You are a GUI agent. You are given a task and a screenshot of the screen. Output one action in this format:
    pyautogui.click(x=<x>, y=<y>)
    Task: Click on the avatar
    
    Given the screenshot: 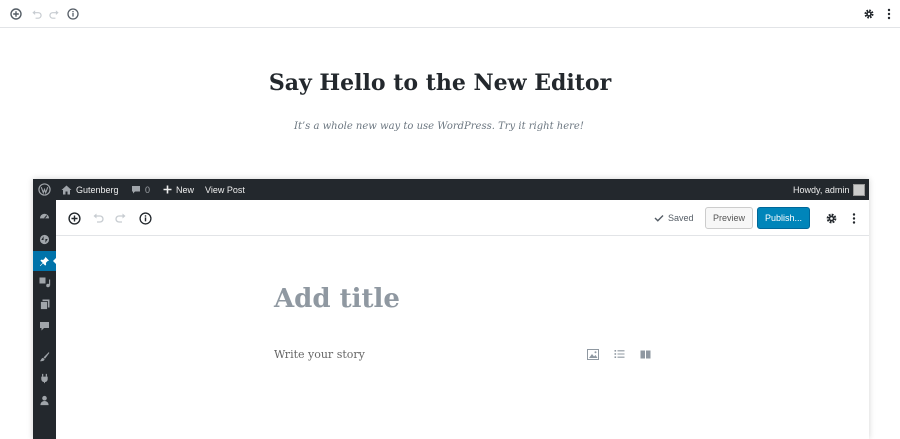 What is the action you would take?
    pyautogui.click(x=859, y=189)
    